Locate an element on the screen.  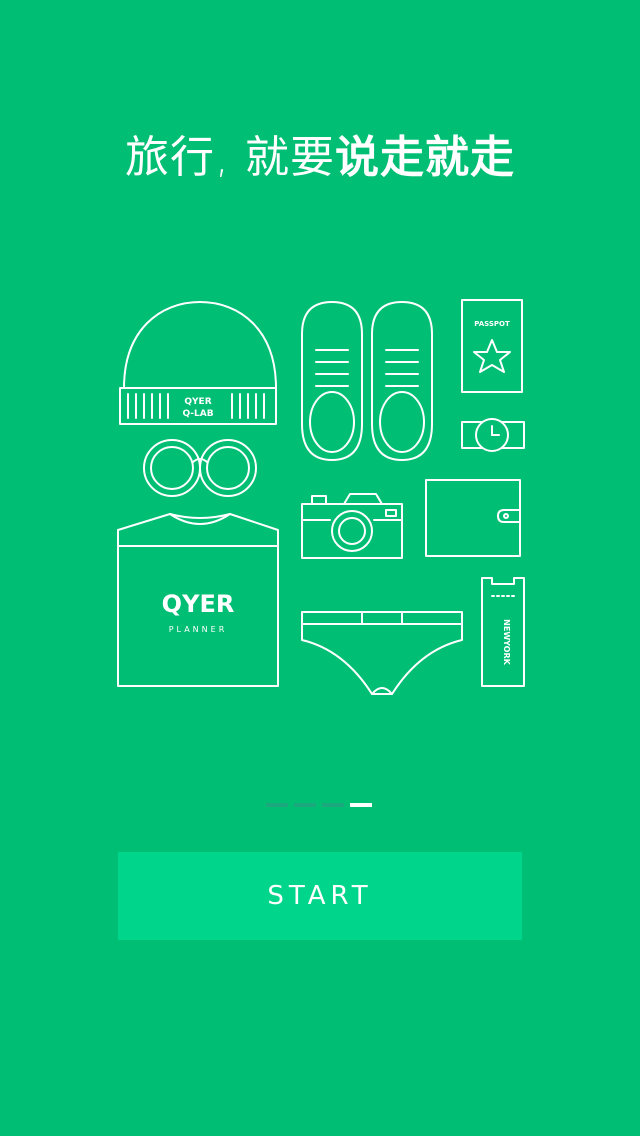
beanie-text-1: QYER is located at coordinates (197, 402).